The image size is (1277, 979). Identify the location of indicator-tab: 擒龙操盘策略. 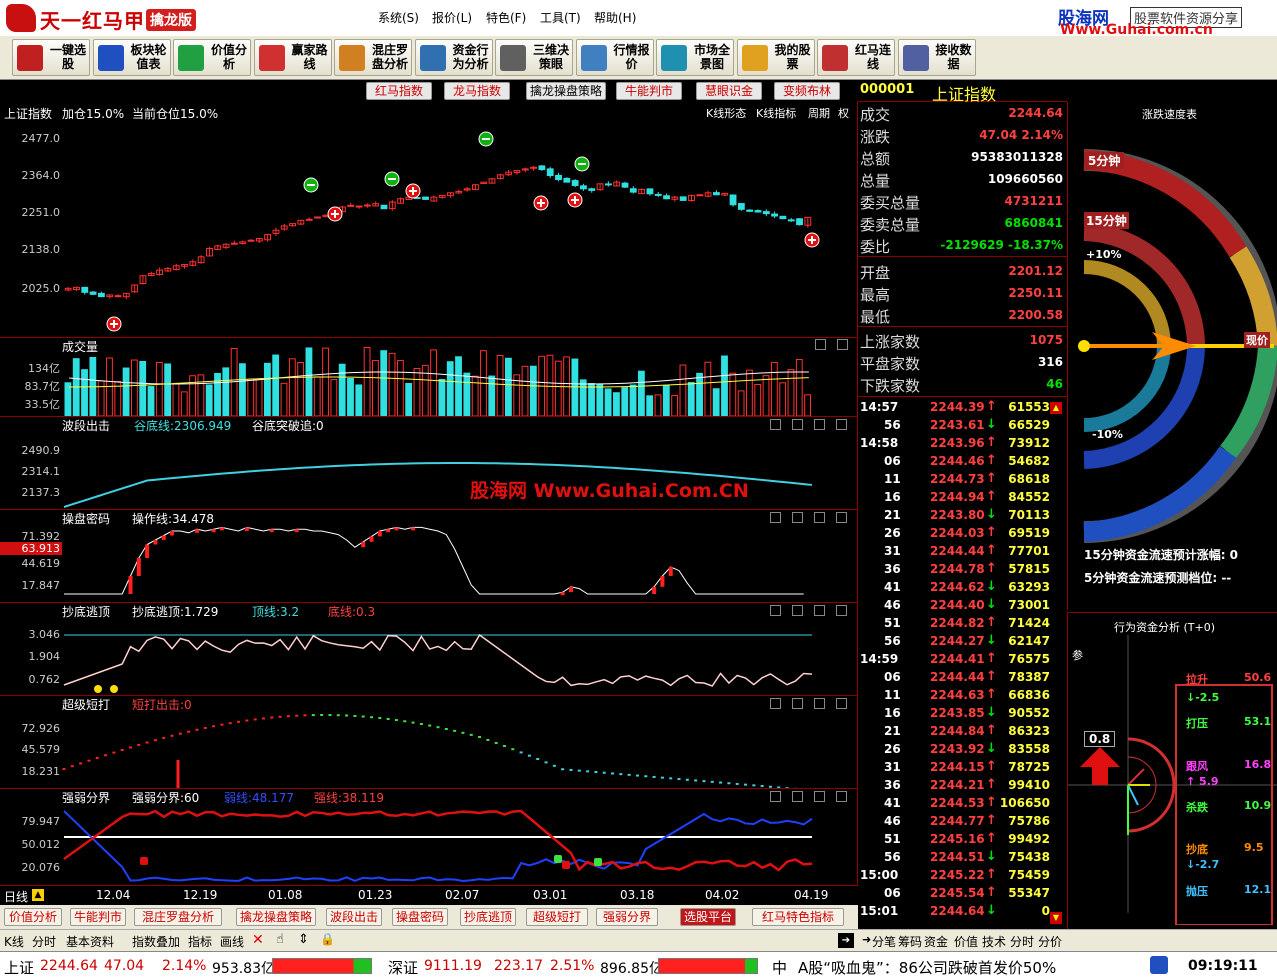
(566, 91).